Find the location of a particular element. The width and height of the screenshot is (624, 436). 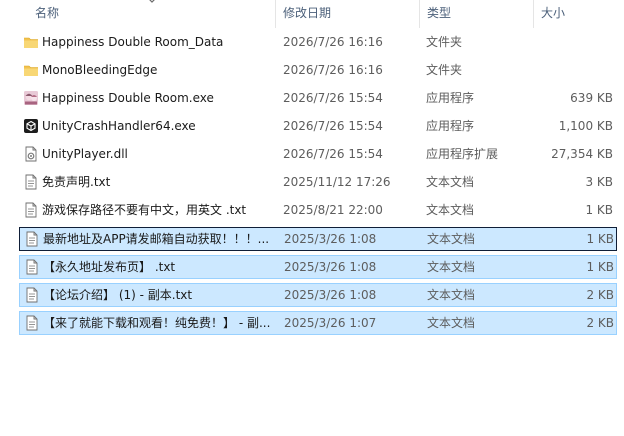

dll-icon is located at coordinates (31, 154).